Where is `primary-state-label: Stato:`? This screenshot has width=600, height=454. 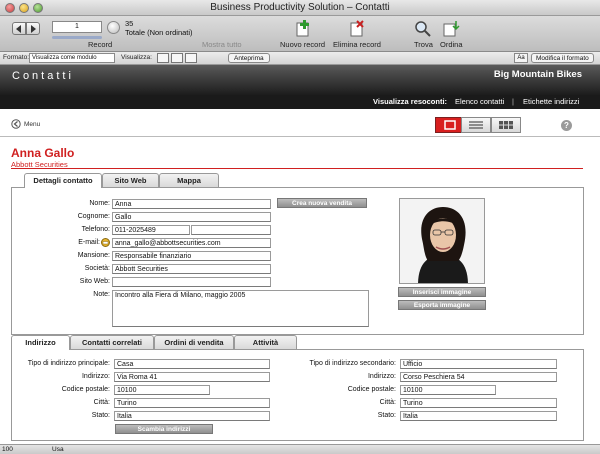
primary-state-label: Stato: is located at coordinates (100, 415).